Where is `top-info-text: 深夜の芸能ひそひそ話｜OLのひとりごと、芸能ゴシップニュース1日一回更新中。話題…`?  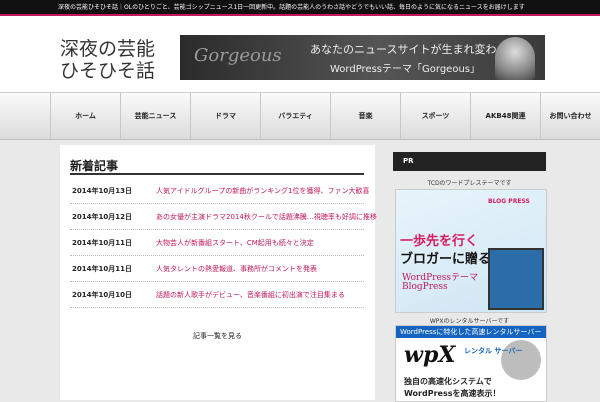 top-info-text: 深夜の芸能ひそひそ話｜OLのひとりごと、芸能ゴシップニュース1日一回更新中。話題… is located at coordinates (291, 7).